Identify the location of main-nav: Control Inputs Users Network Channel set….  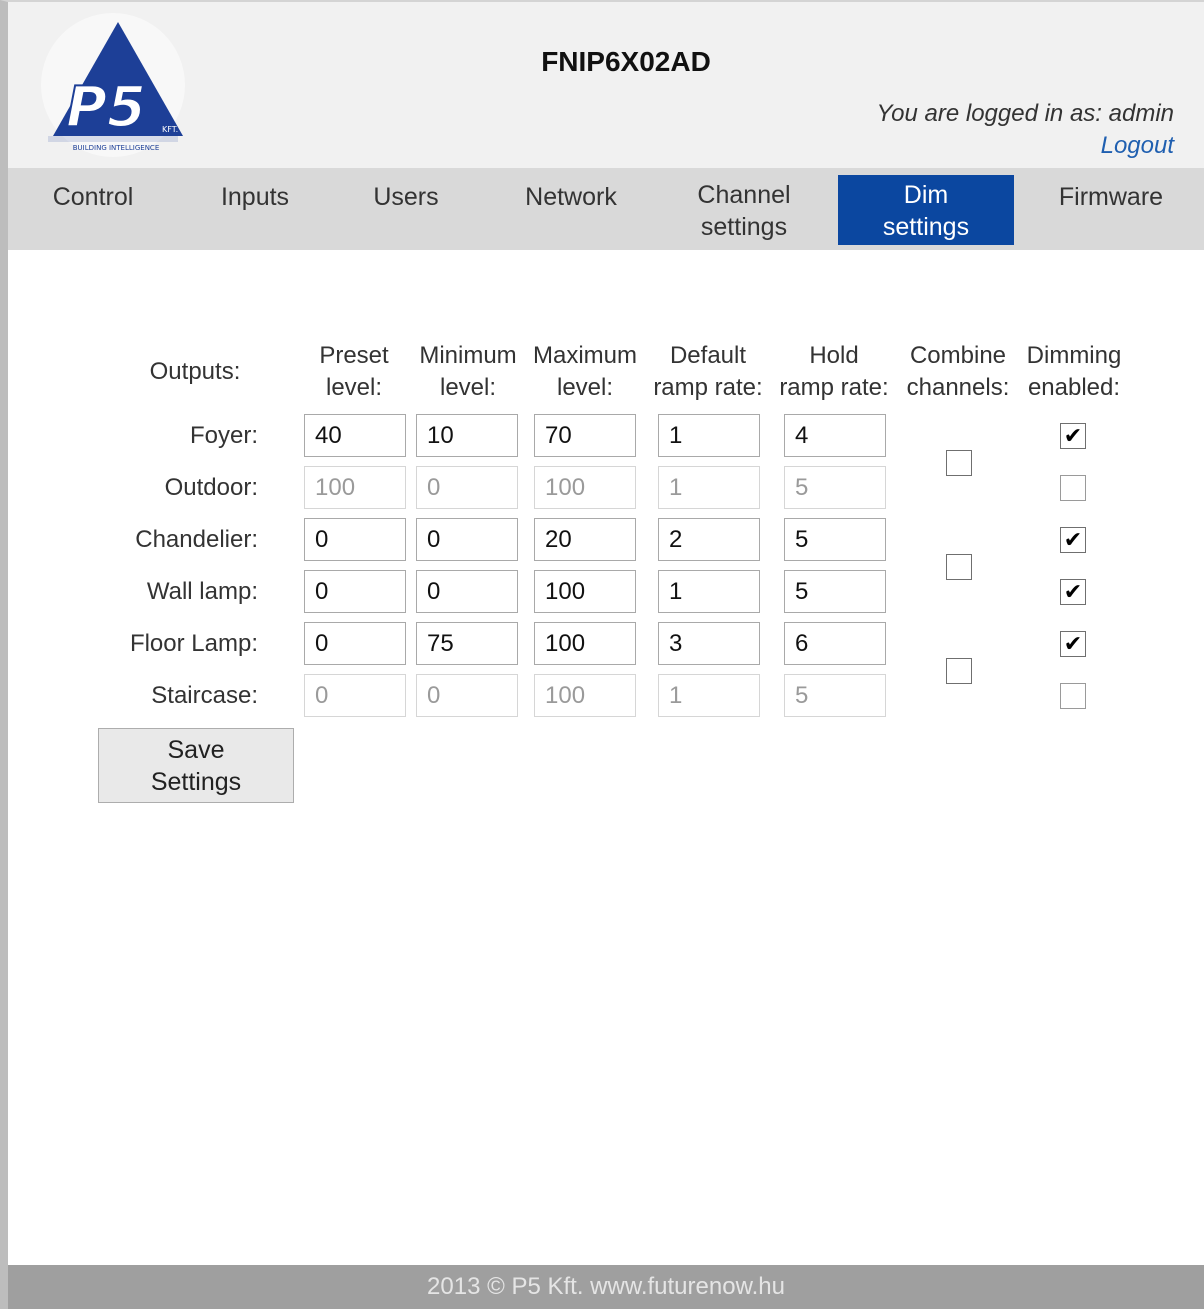
(606, 209).